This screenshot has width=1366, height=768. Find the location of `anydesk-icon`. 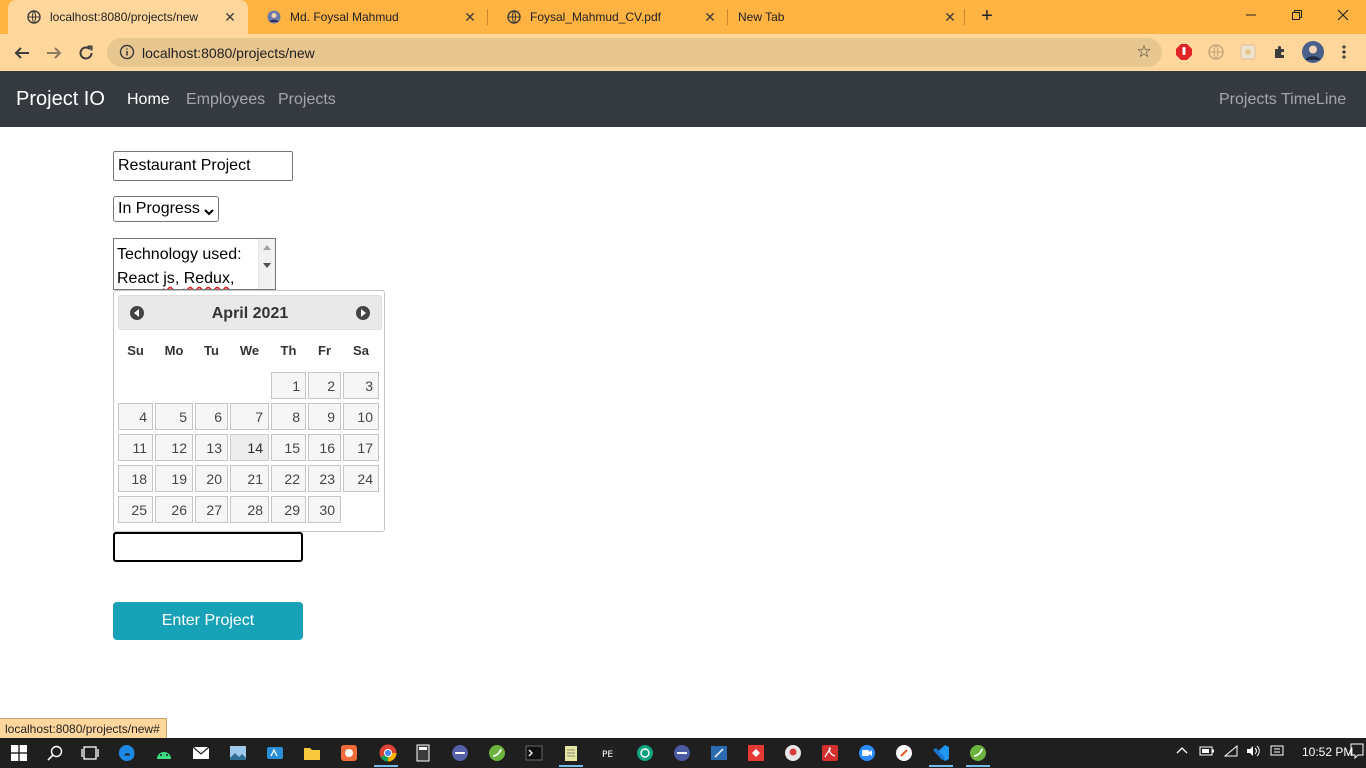

anydesk-icon is located at coordinates (756, 753).